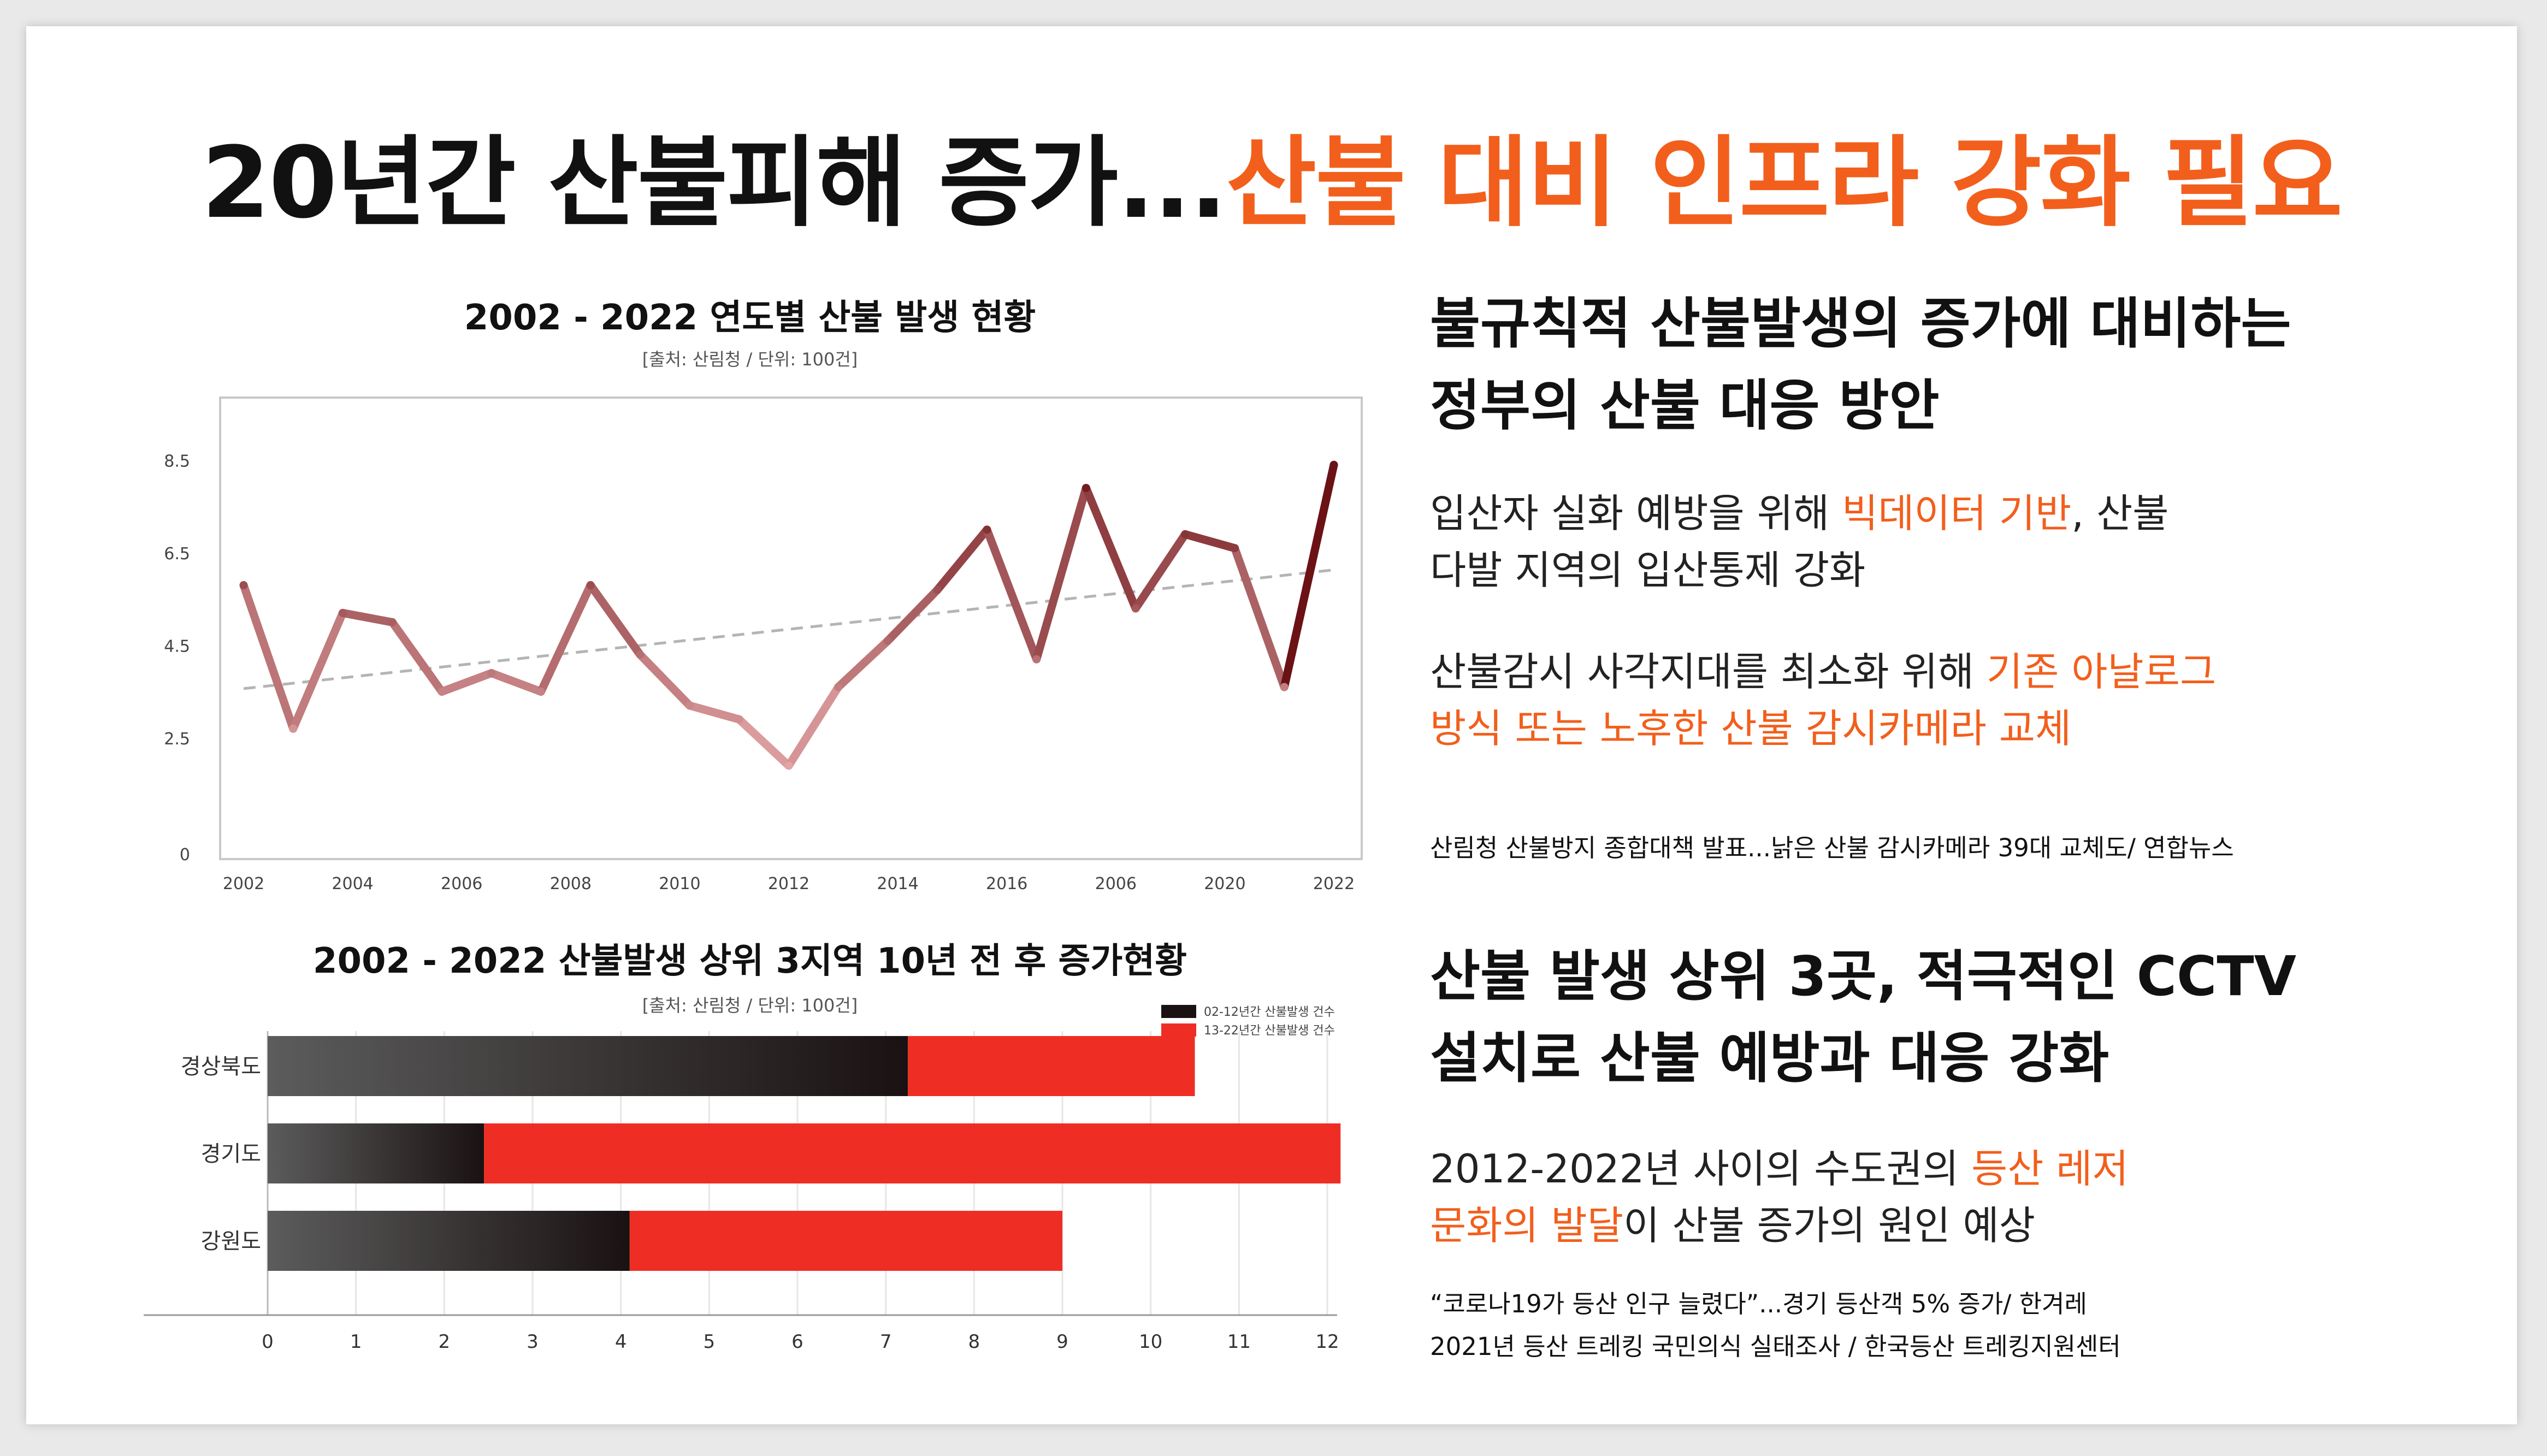  Describe the element at coordinates (788, 629) in the screenshot. I see `trend-line` at that location.